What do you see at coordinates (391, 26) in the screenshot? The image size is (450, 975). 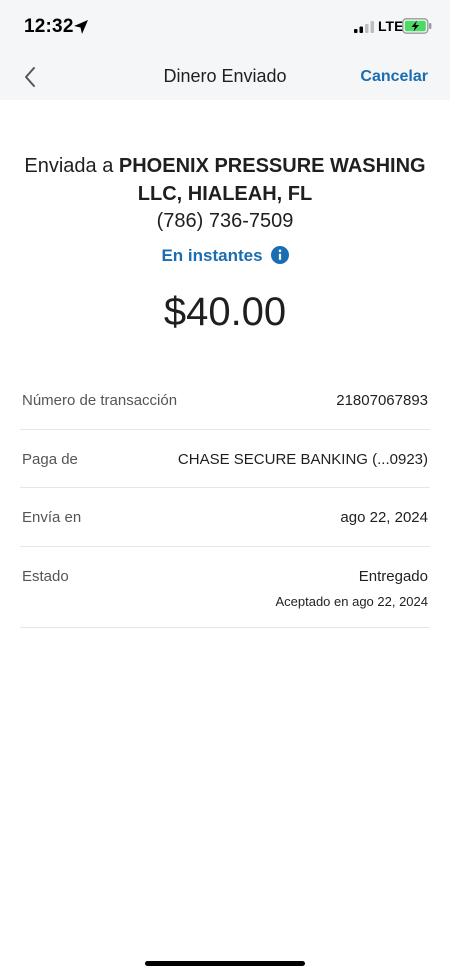 I see `network-type: LTE` at bounding box center [391, 26].